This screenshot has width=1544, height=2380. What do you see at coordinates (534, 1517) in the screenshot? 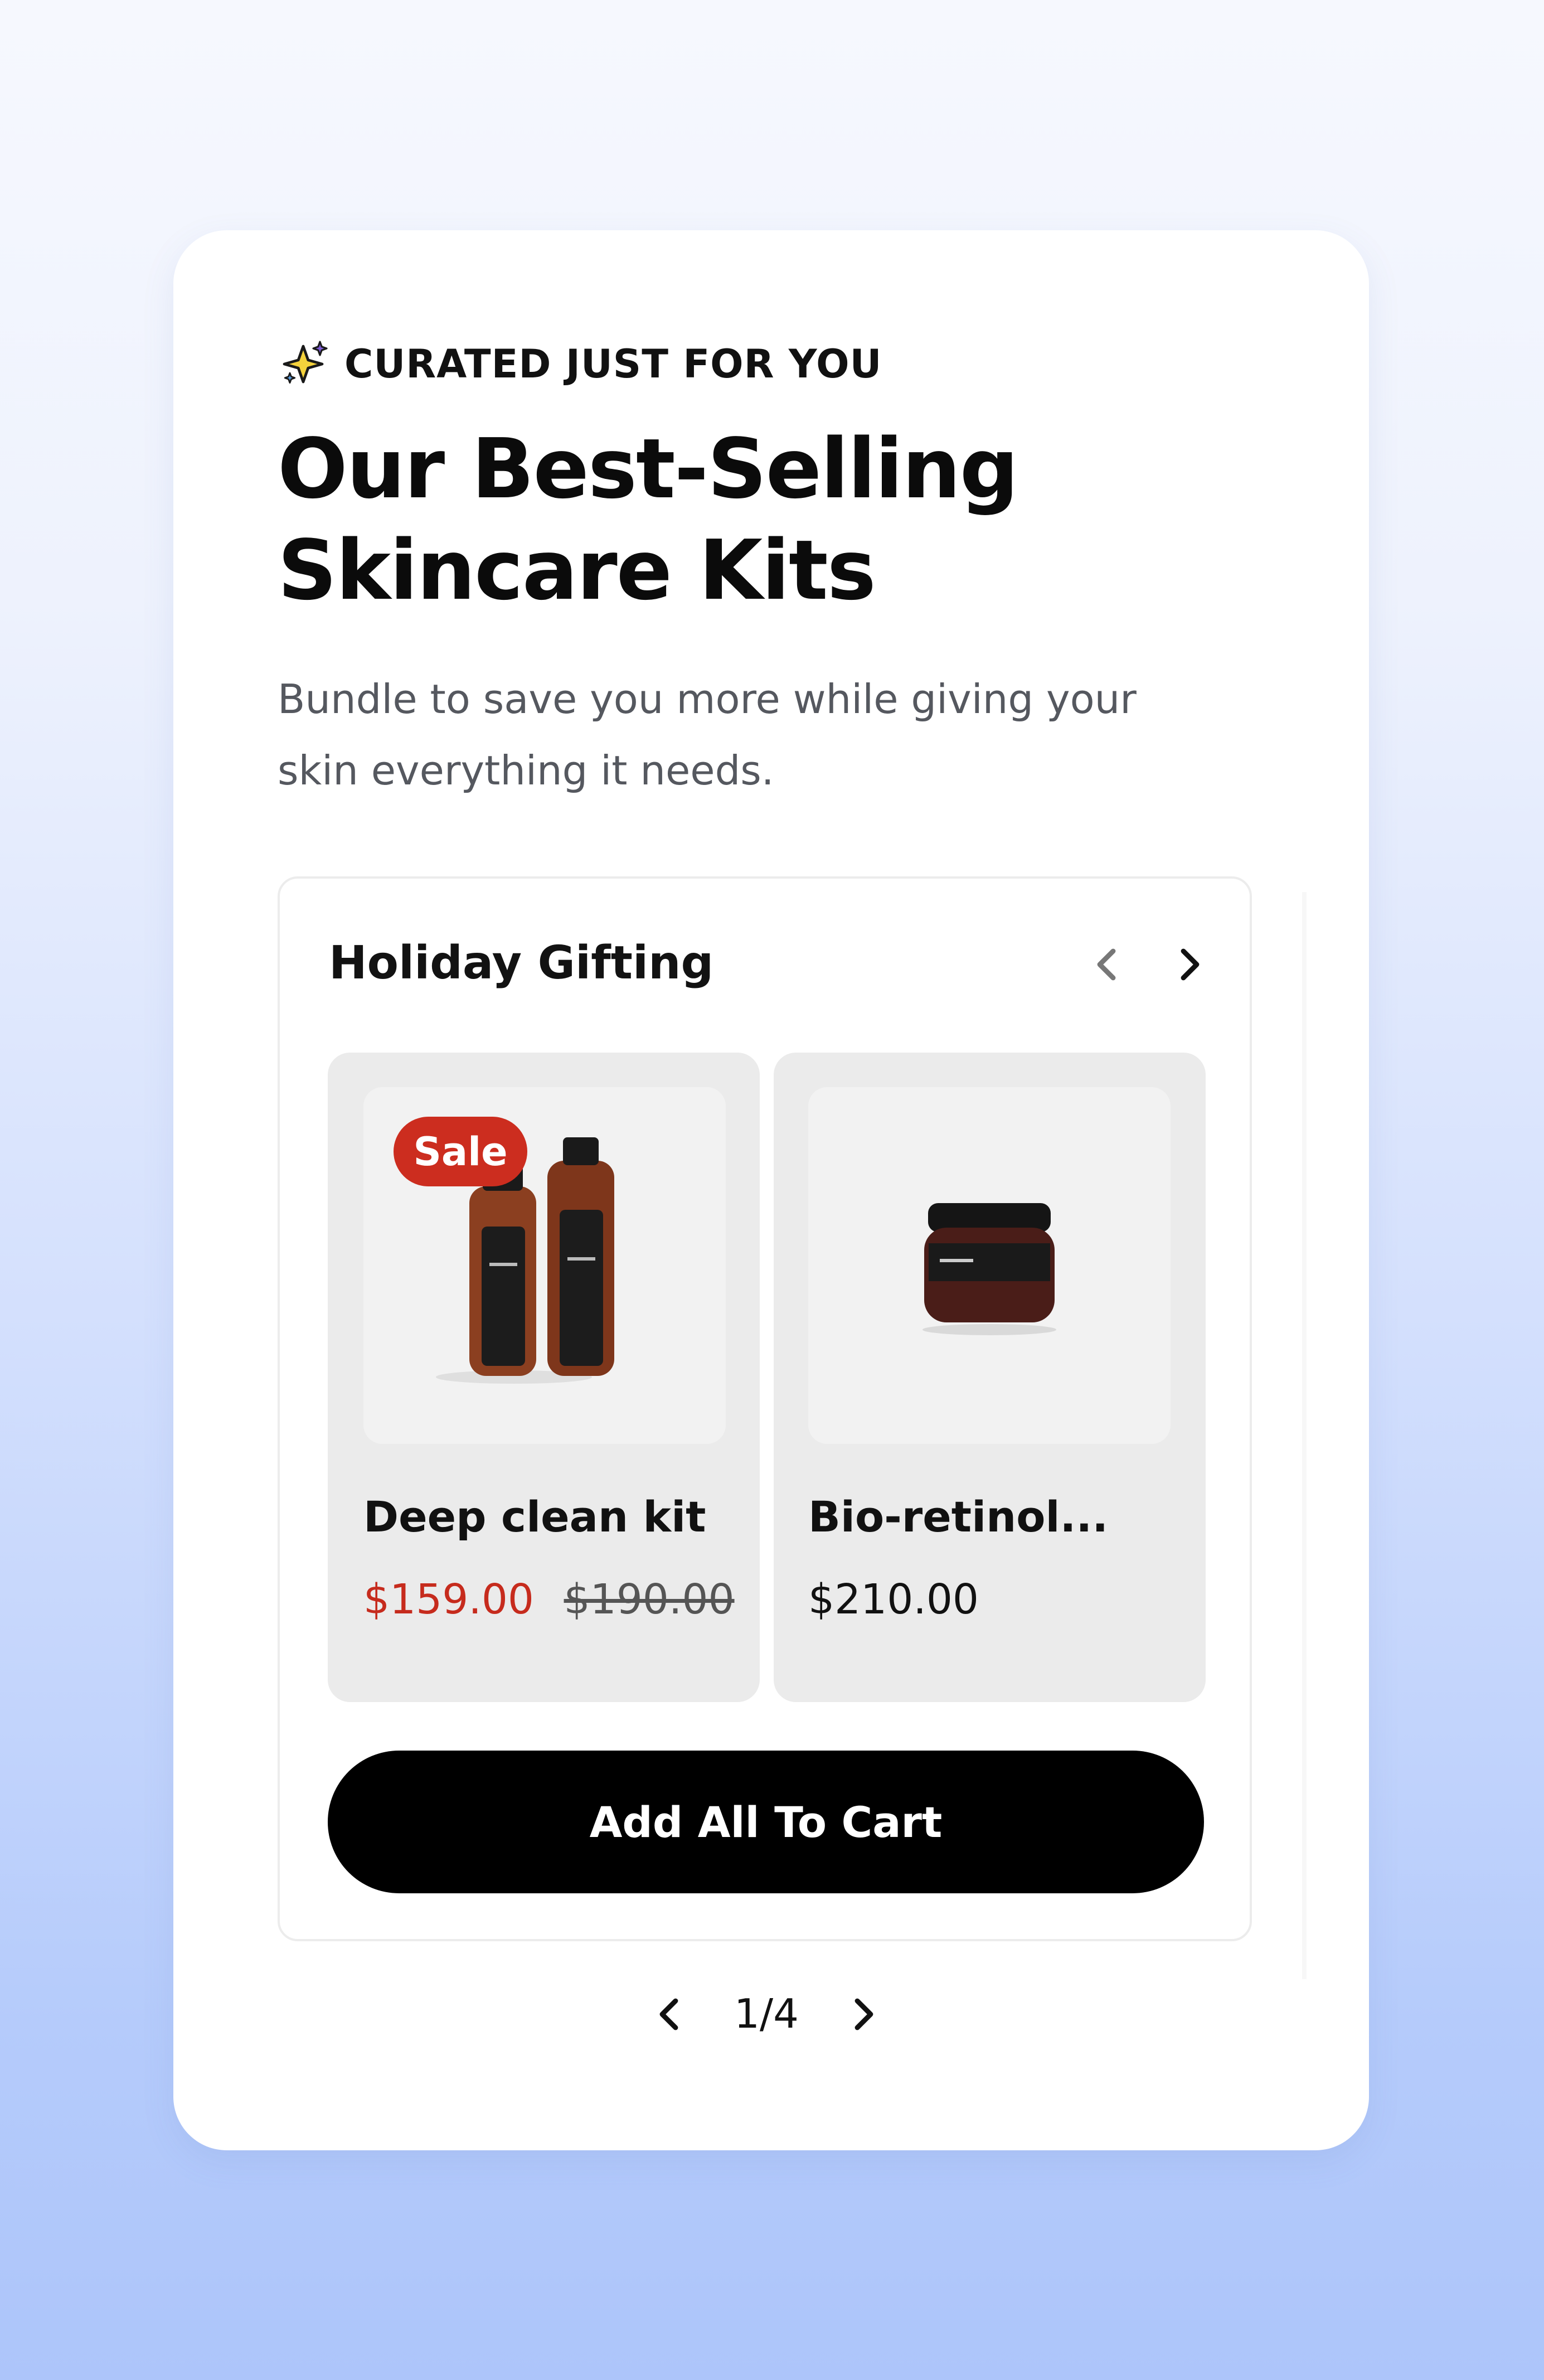
I see `product-name: Deep clean kit` at bounding box center [534, 1517].